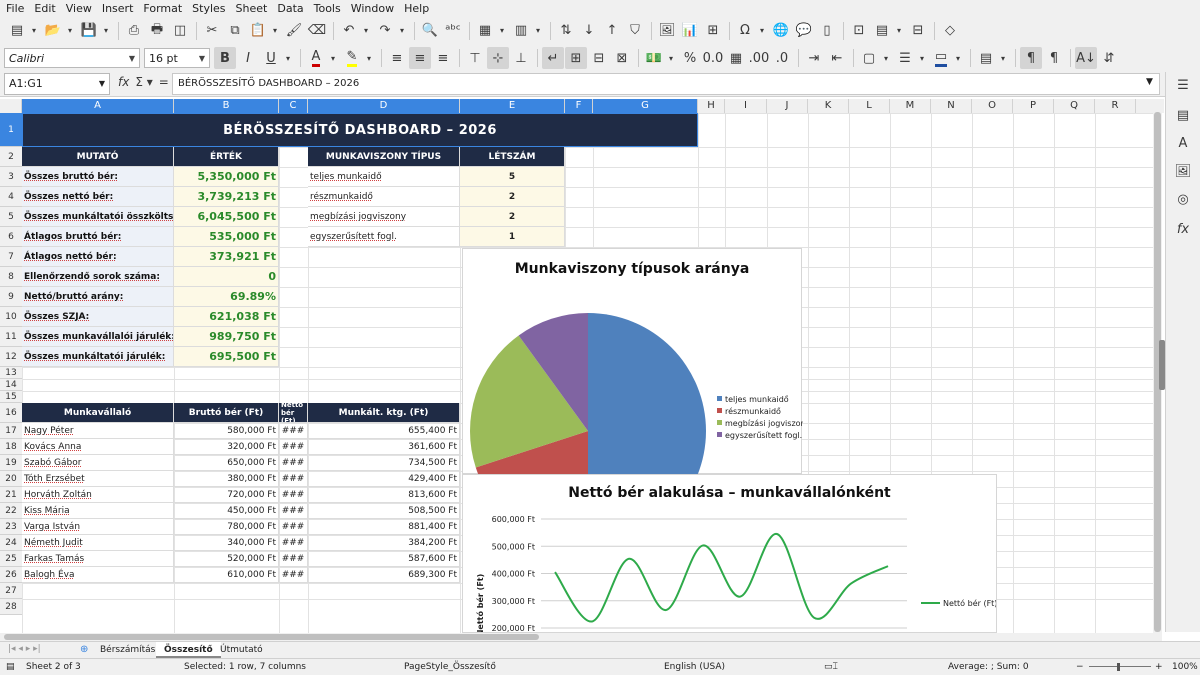  What do you see at coordinates (82, 8) in the screenshot?
I see `menu-item-view: View` at bounding box center [82, 8].